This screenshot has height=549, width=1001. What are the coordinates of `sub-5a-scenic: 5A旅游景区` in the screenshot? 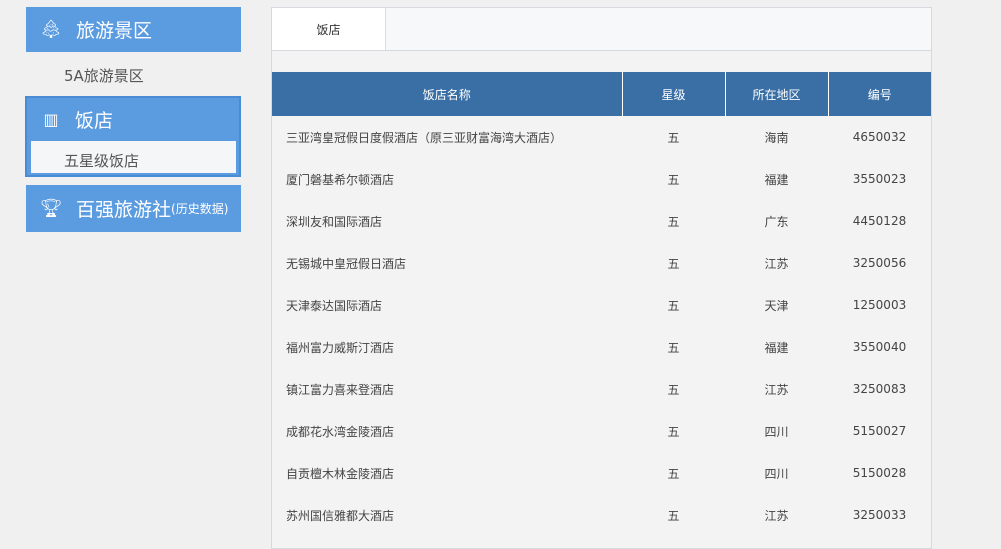 It's located at (133, 76).